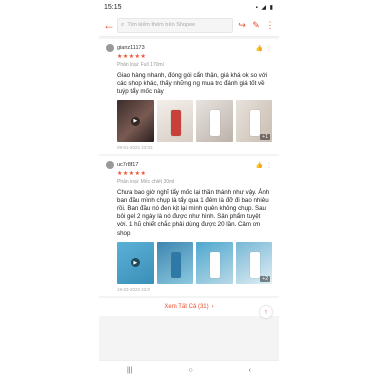  What do you see at coordinates (109, 25) in the screenshot?
I see `back-arrow-icon: ←` at bounding box center [109, 25].